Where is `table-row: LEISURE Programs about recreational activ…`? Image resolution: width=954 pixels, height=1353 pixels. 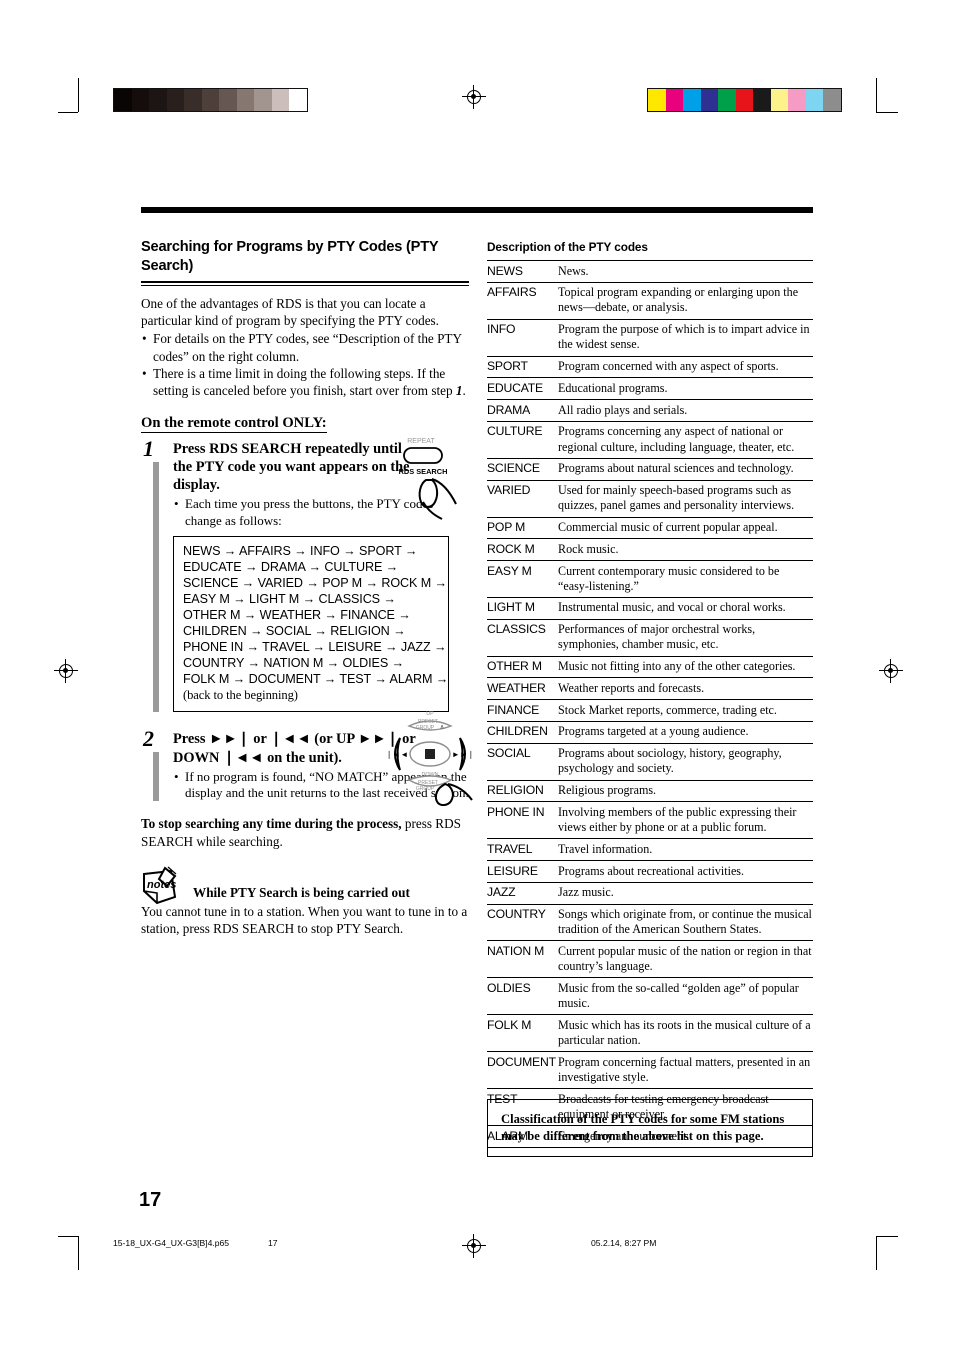
table-row: LEISURE Programs about recreational activ… is located at coordinates (650, 872).